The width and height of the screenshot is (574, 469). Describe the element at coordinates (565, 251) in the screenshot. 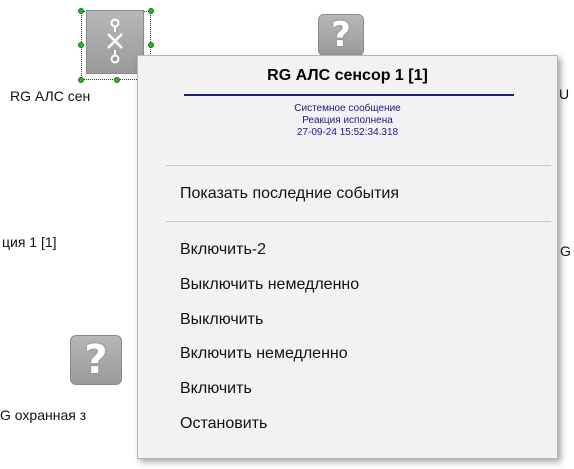

I see `device-label: G` at that location.